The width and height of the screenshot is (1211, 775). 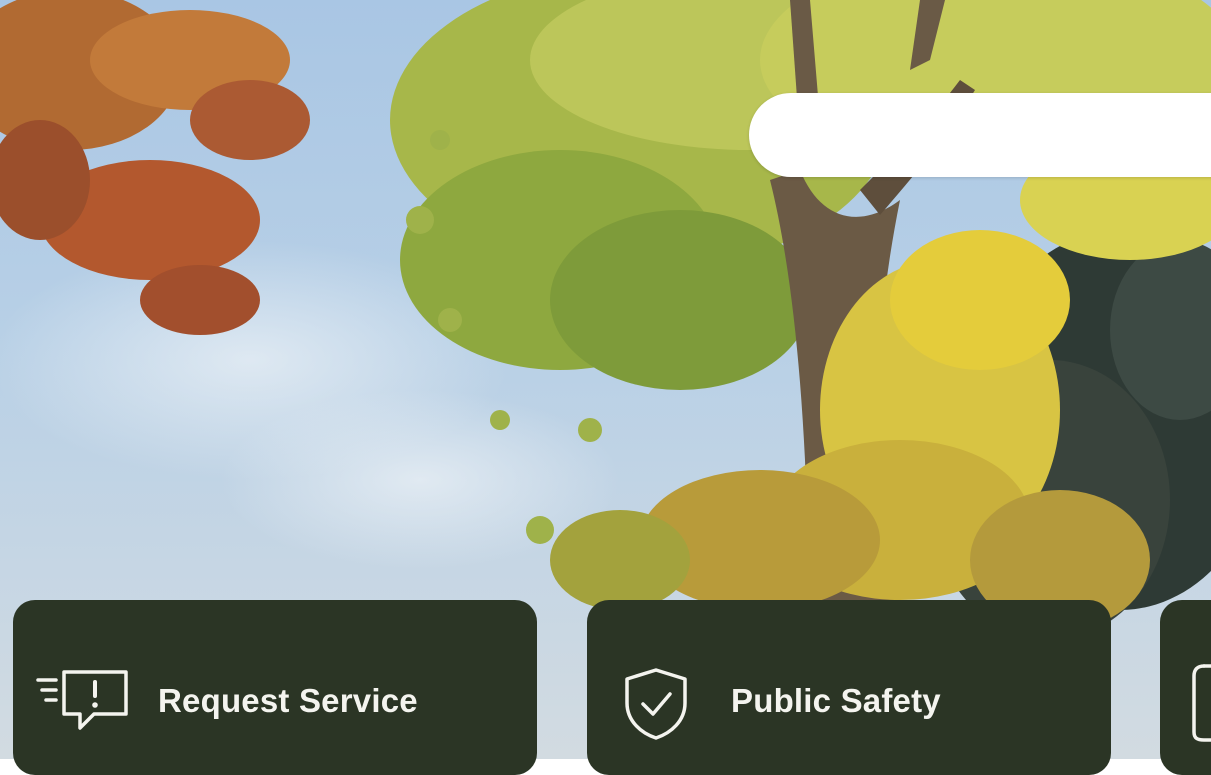 I want to click on search-input, so click(x=980, y=135).